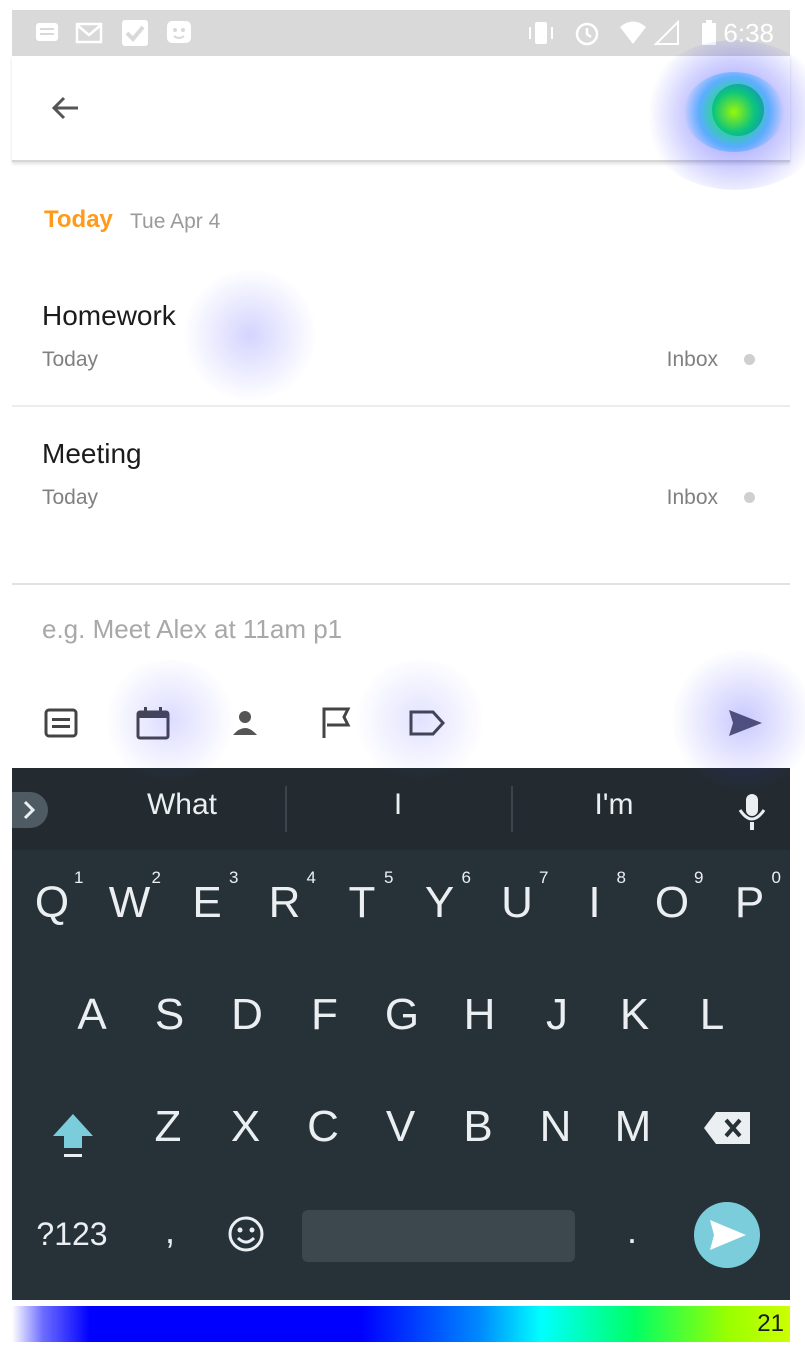 Image resolution: width=805 pixels, height=1349 pixels. What do you see at coordinates (109, 315) in the screenshot?
I see `task-title: Homework` at bounding box center [109, 315].